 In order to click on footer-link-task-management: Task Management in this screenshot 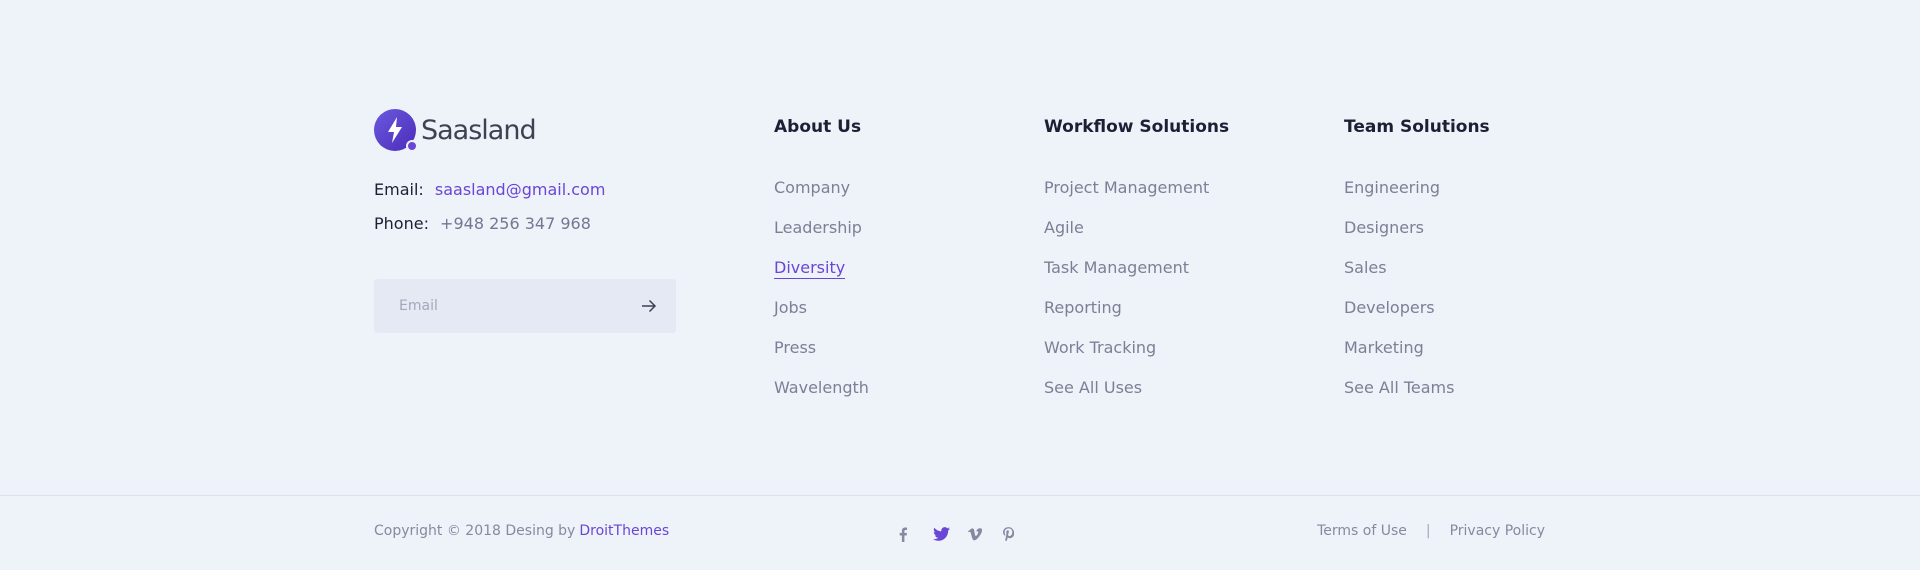, I will do `click(1136, 276)`.